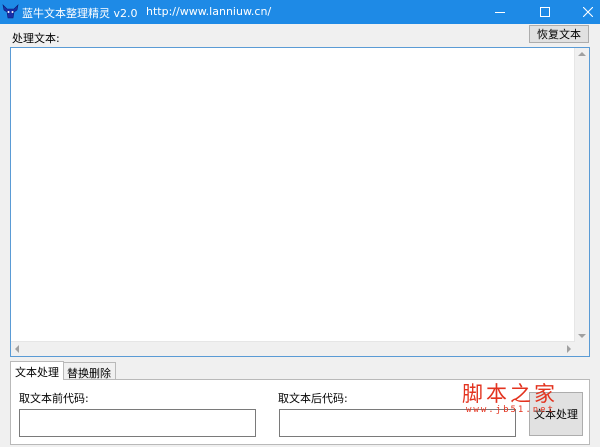  I want to click on maximize-button, so click(545, 12).